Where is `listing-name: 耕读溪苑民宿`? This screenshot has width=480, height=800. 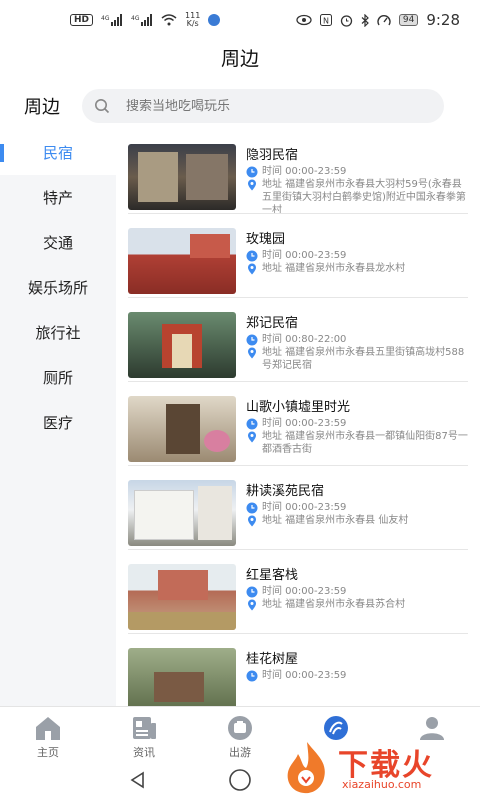
listing-name: 耕读溪苑民宿 is located at coordinates (285, 491).